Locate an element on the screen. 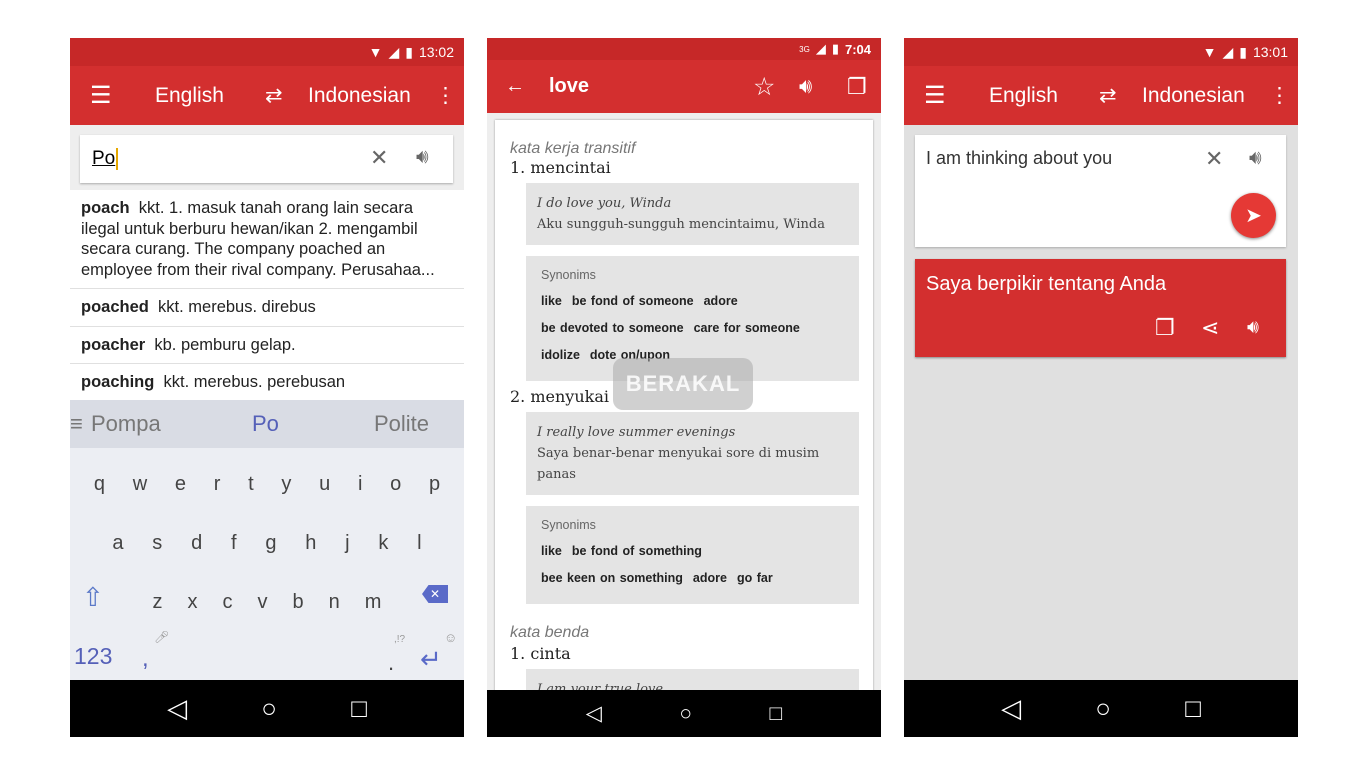 Image resolution: width=1366 pixels, height=768 pixels. synonym: care for someone is located at coordinates (747, 328).